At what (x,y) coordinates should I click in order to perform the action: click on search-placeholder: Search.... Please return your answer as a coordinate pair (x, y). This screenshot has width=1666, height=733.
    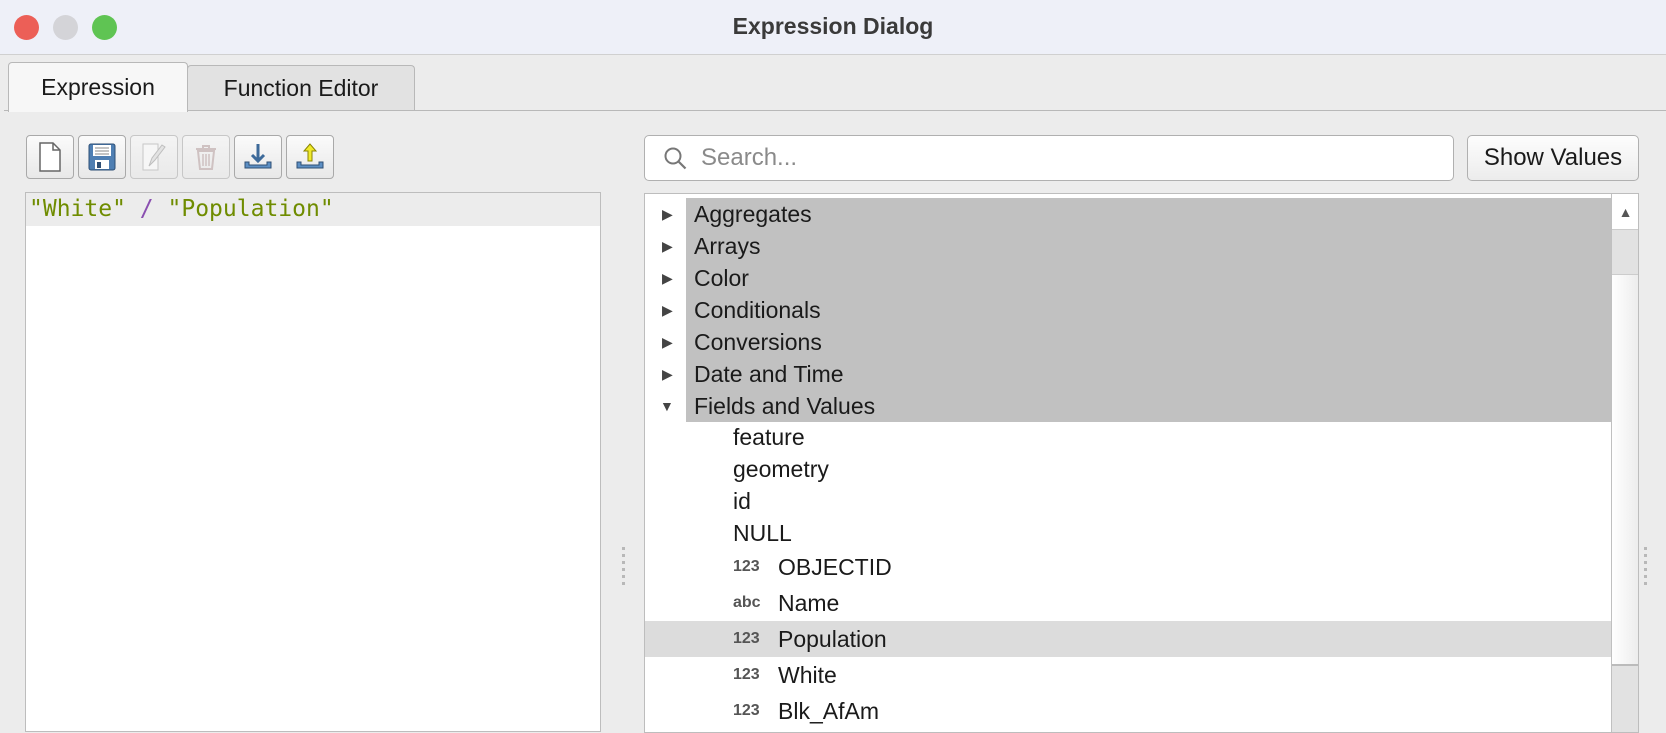
    Looking at the image, I should click on (749, 157).